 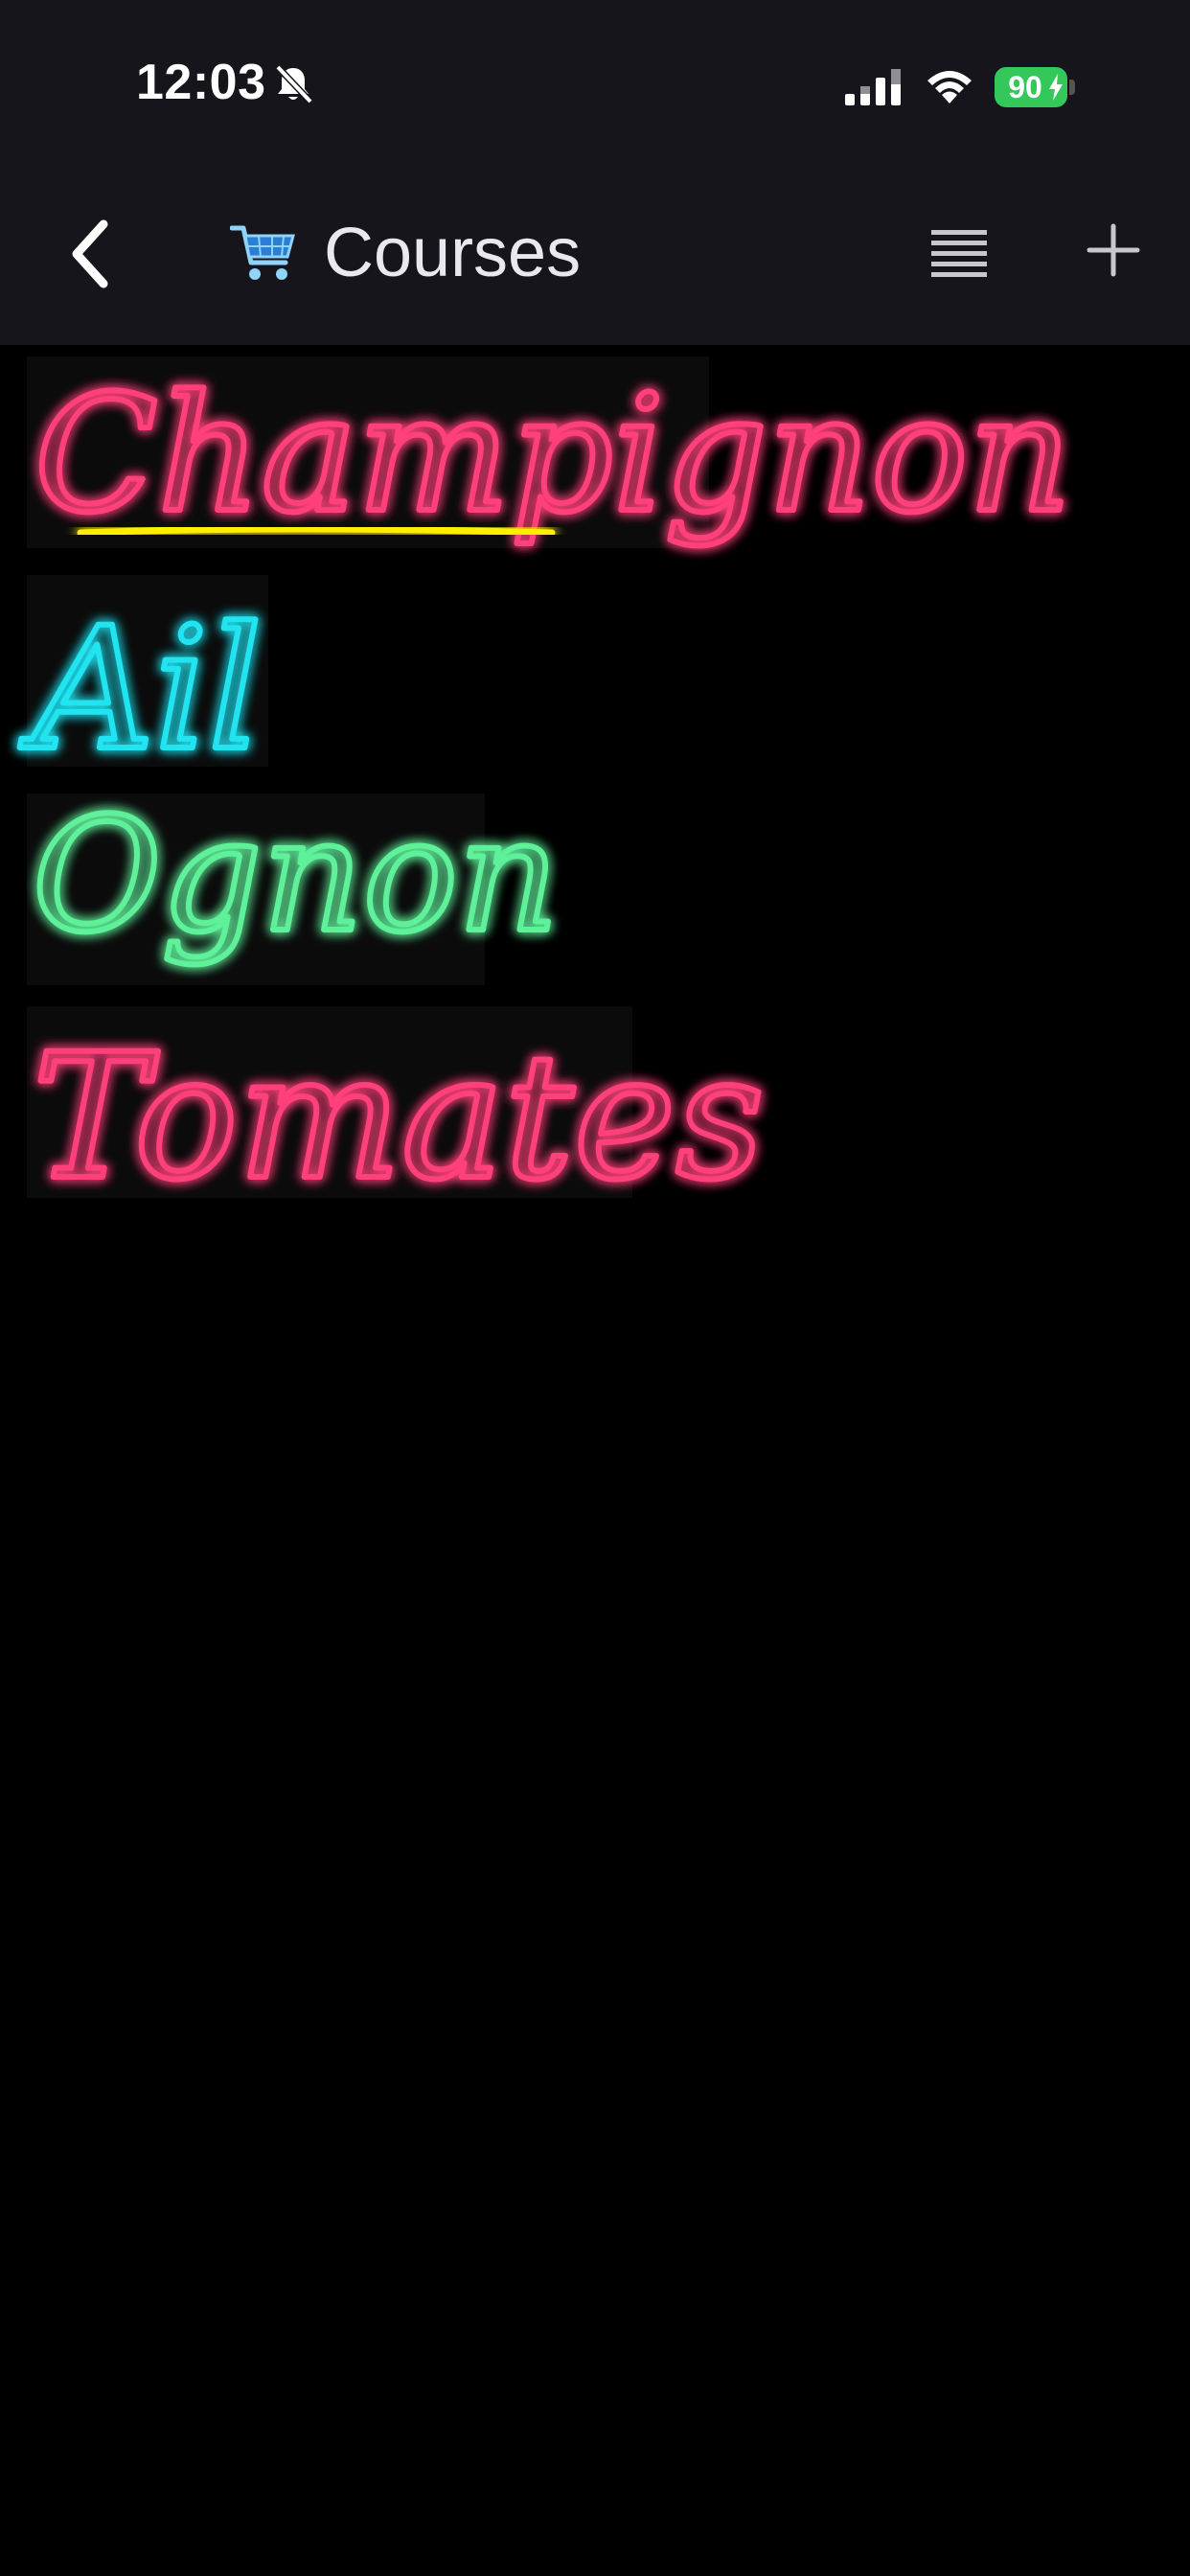 I want to click on wifi-icon, so click(x=950, y=87).